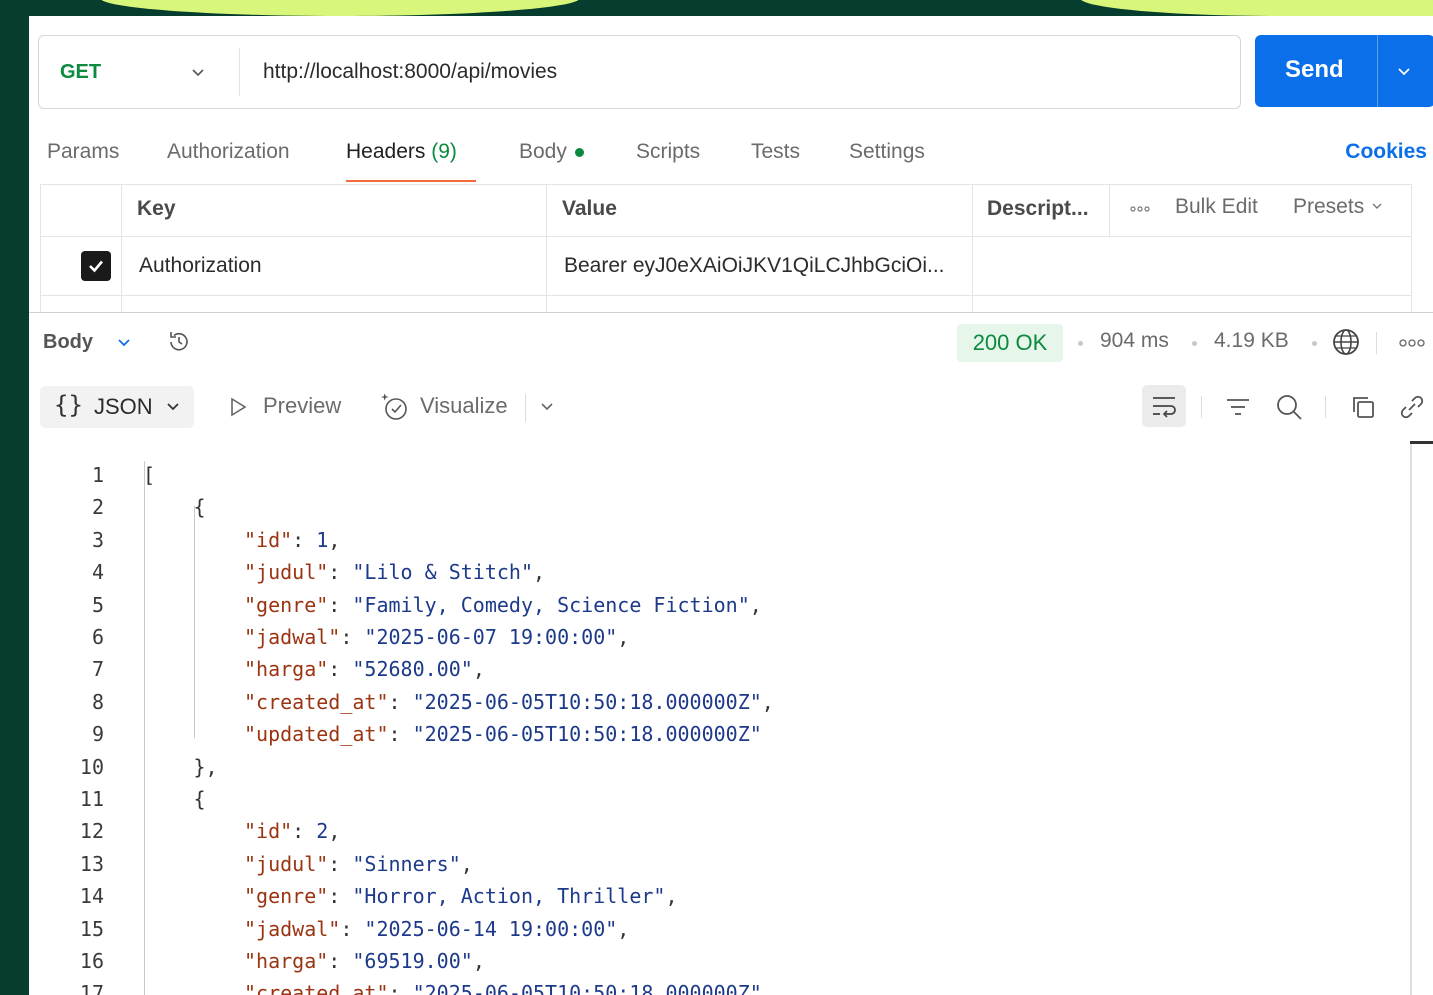 The height and width of the screenshot is (995, 1433). Describe the element at coordinates (139, 72) in the screenshot. I see `method-select: GET` at that location.